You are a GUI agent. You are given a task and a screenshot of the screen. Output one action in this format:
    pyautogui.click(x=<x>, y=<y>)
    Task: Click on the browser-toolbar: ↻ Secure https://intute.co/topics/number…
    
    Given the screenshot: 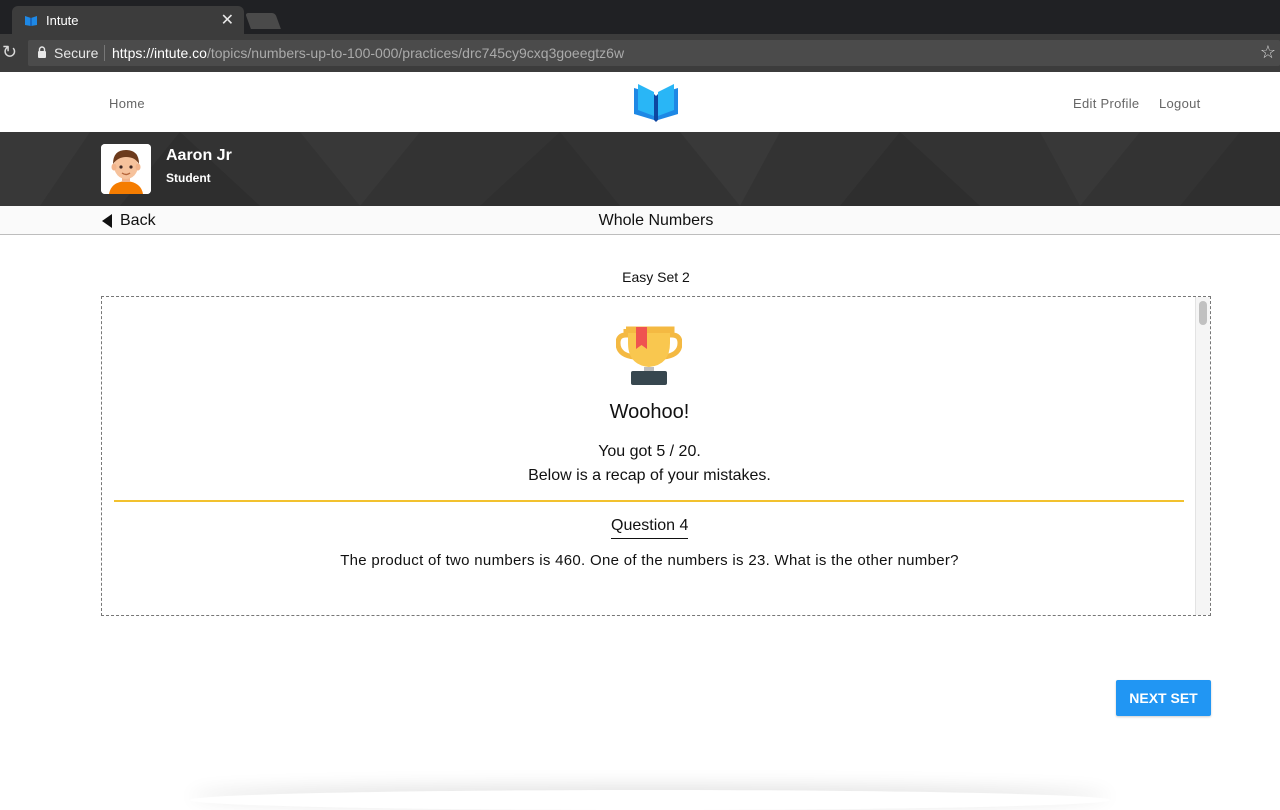 What is the action you would take?
    pyautogui.click(x=640, y=53)
    